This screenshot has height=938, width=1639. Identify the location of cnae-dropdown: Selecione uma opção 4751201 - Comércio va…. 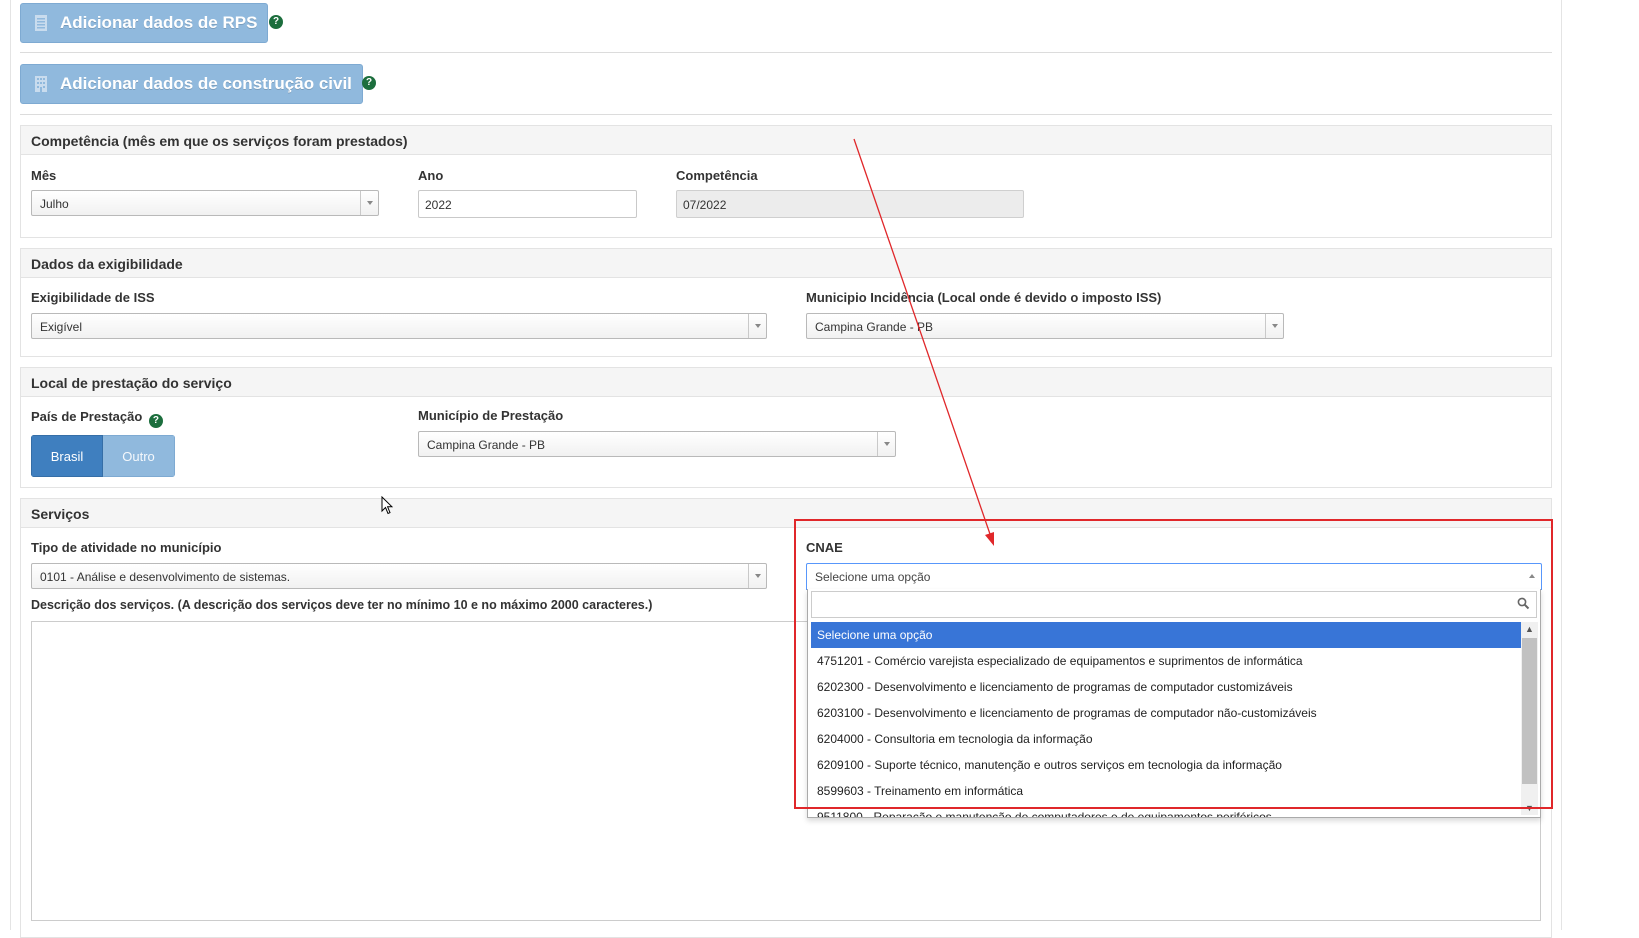
(1174, 703).